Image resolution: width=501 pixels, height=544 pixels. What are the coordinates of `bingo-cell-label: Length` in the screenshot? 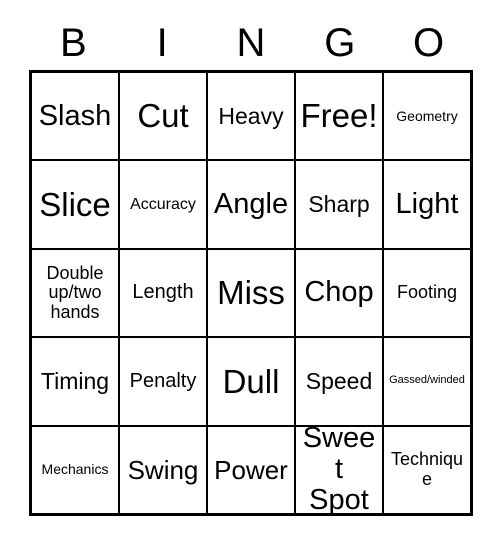 It's located at (163, 292).